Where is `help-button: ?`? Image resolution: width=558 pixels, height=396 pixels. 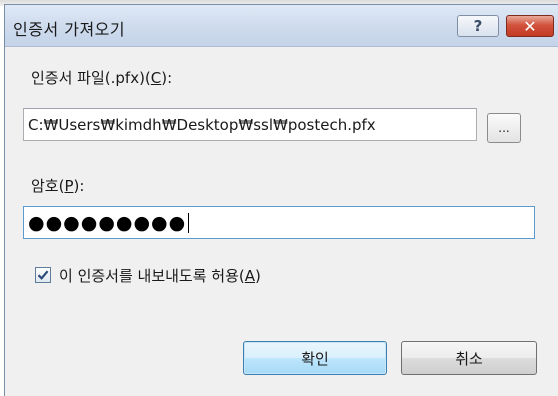 help-button: ? is located at coordinates (478, 26).